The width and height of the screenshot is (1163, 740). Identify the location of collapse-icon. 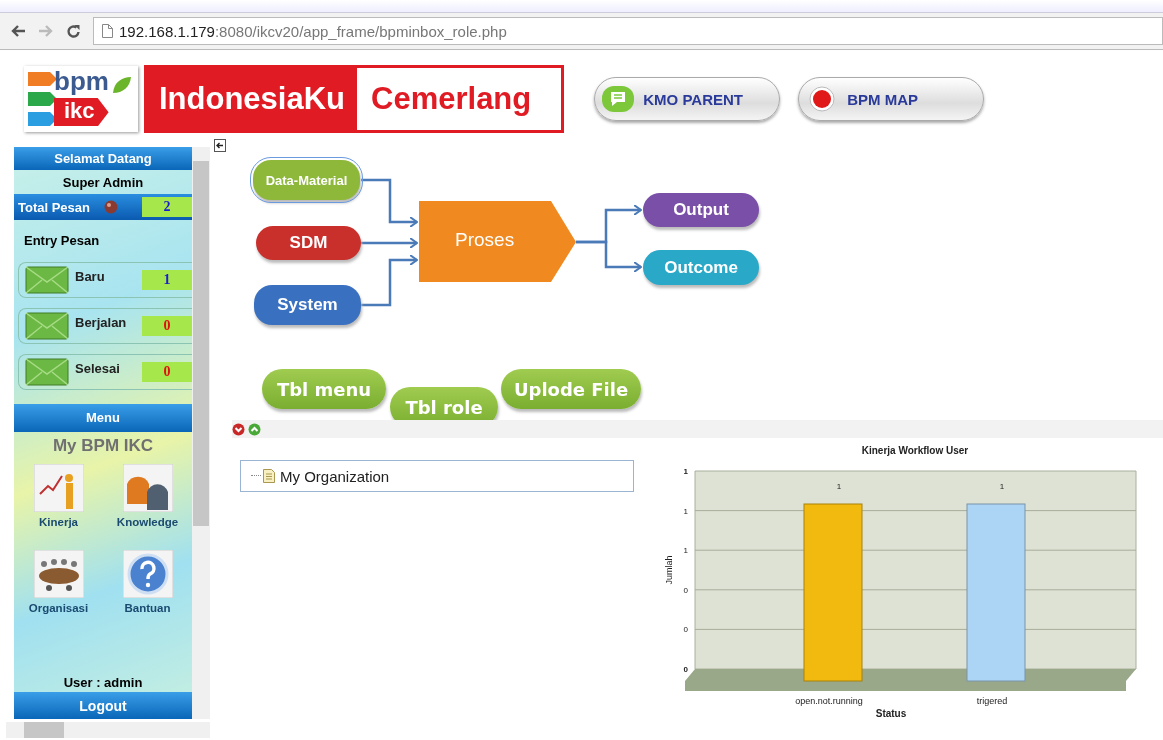
(220, 145).